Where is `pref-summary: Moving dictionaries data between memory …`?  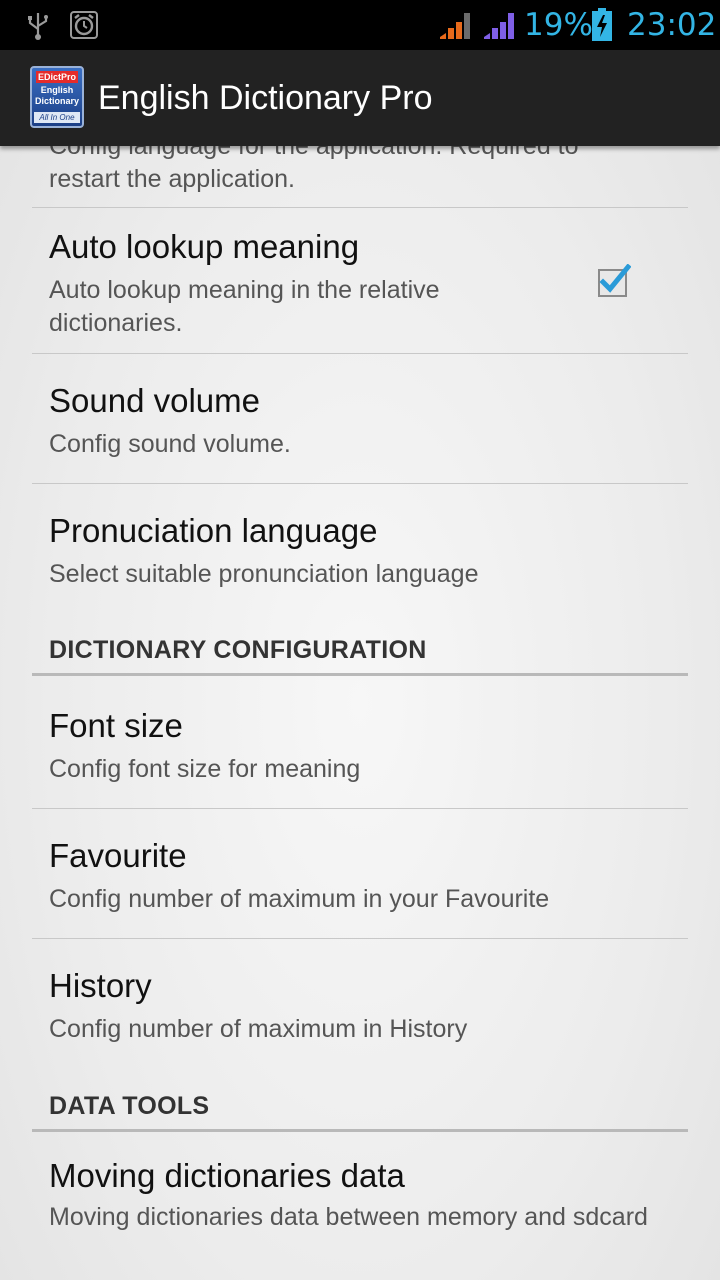
pref-summary: Moving dictionaries data between memory … is located at coordinates (348, 1217).